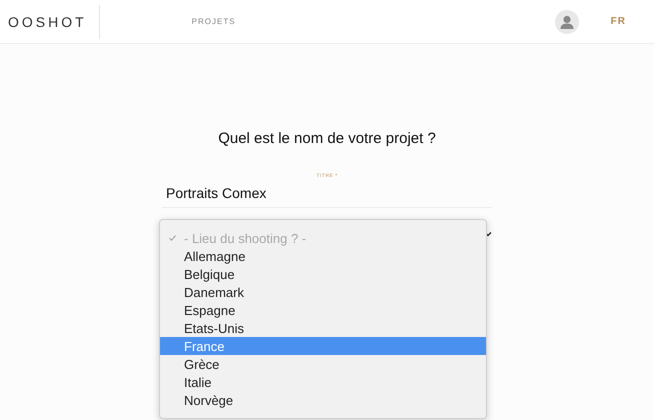 This screenshot has width=654, height=420. Describe the element at coordinates (323, 256) in the screenshot. I see `dropdown-option: Allemagne` at that location.